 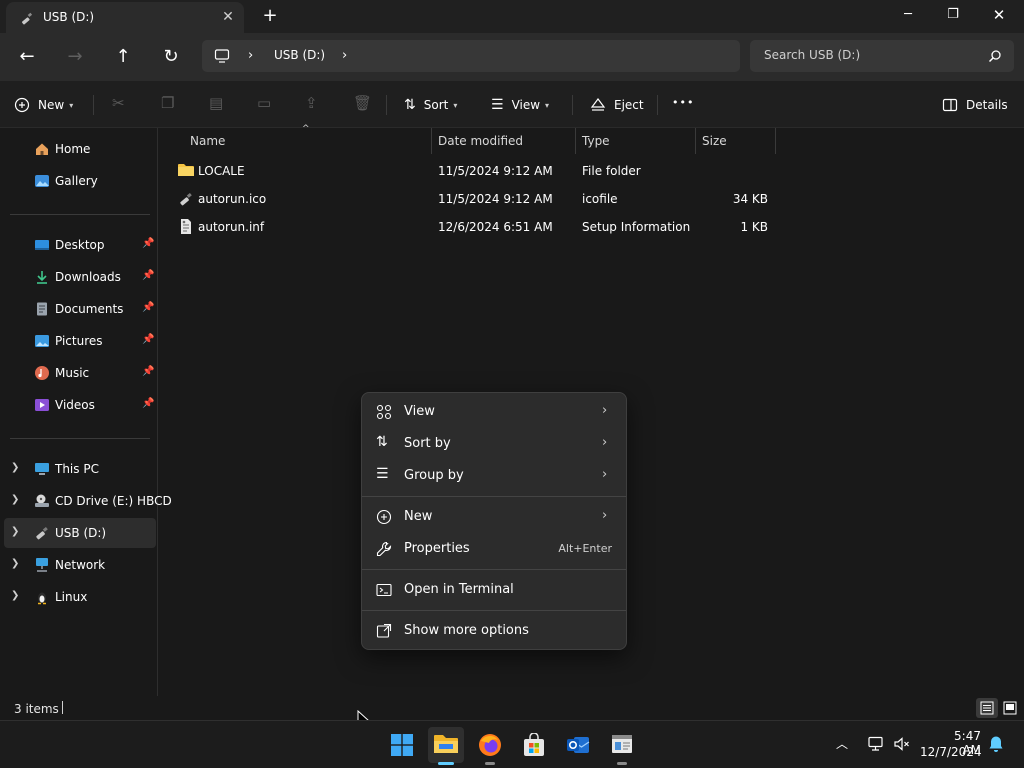 What do you see at coordinates (264, 108) in the screenshot?
I see `rename-icon: ▭` at bounding box center [264, 108].